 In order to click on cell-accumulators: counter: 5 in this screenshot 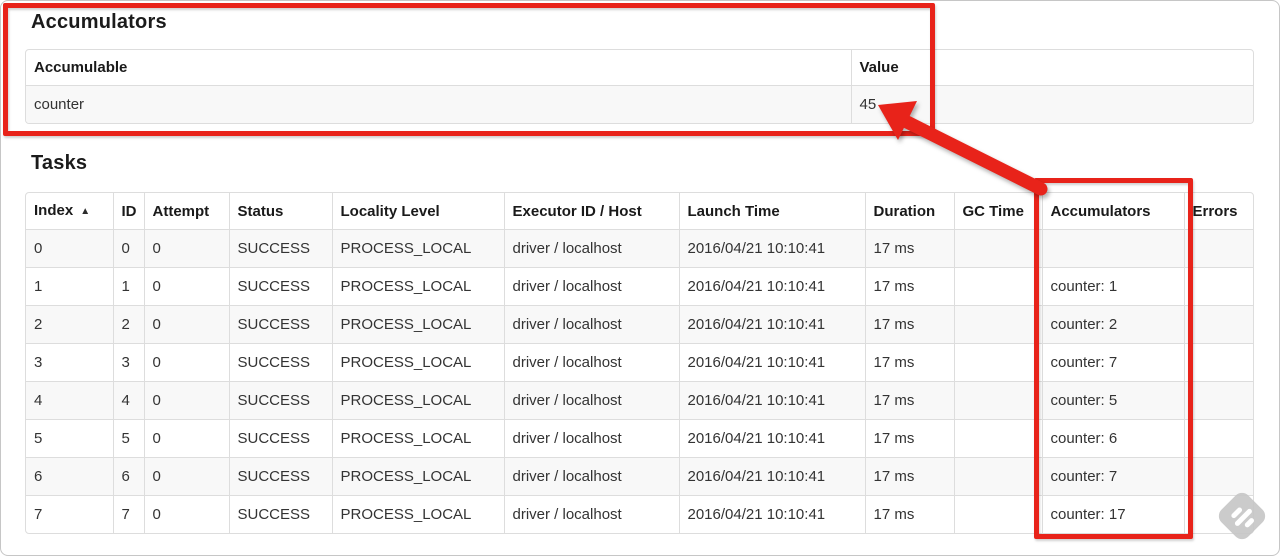, I will do `click(1112, 400)`.